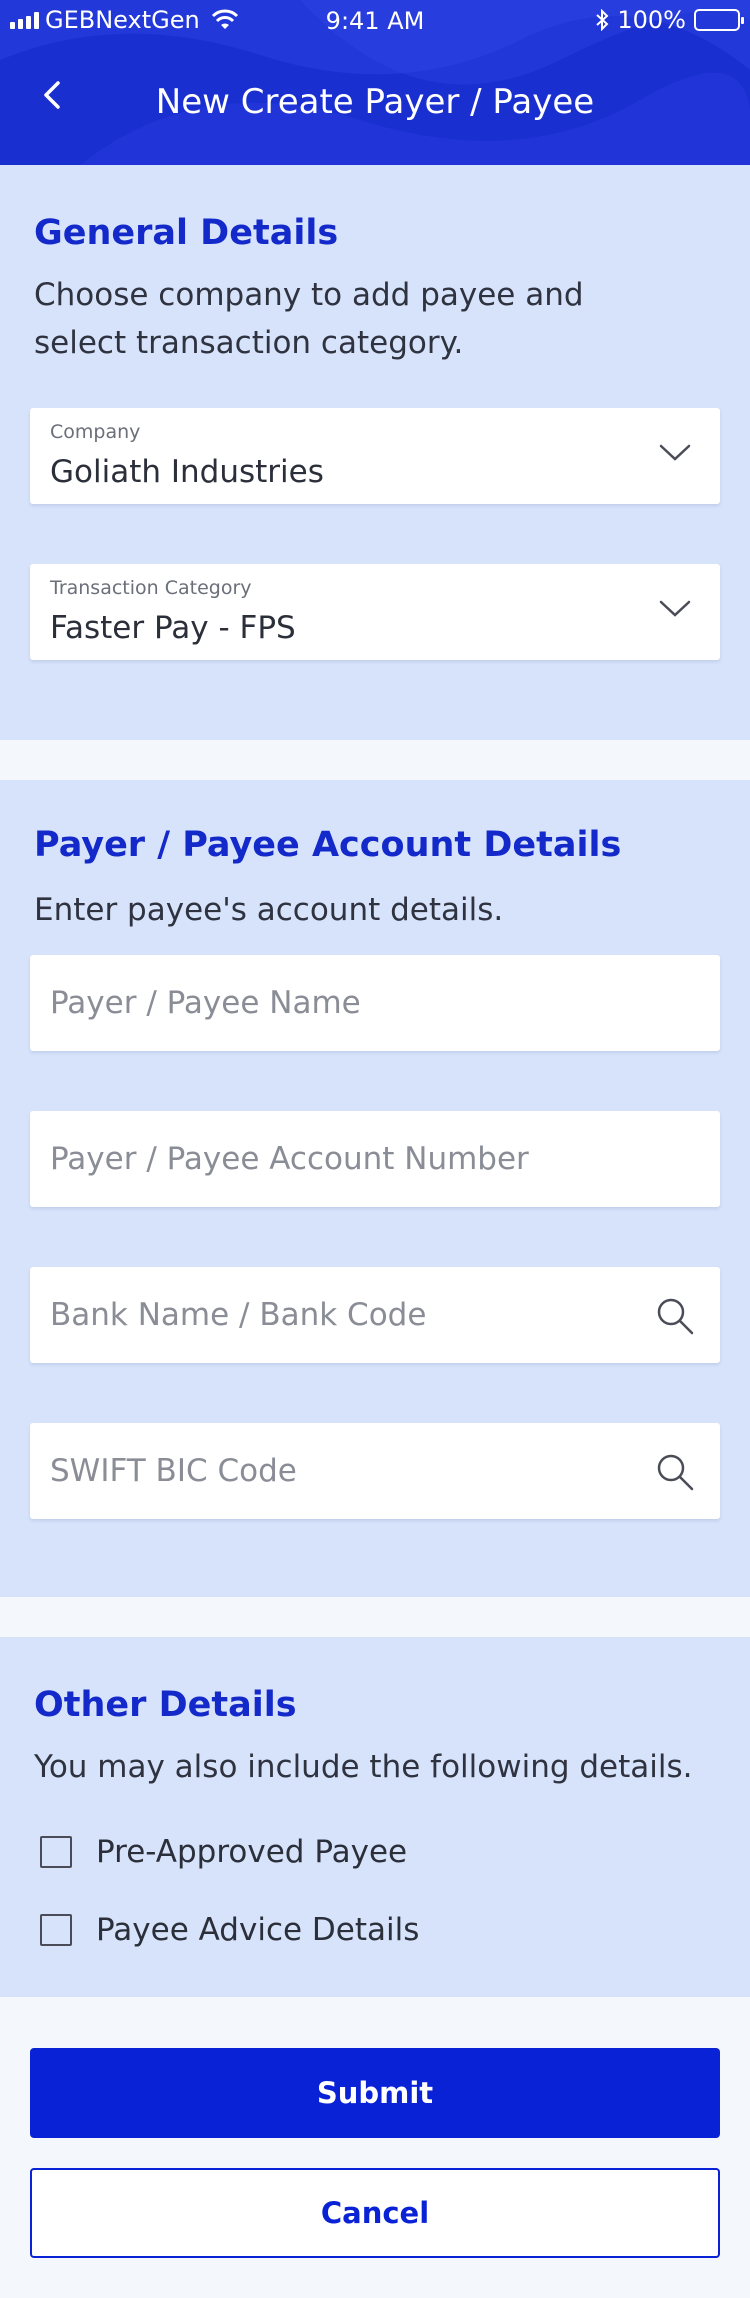  I want to click on page-title: New Create Payer / Payee, so click(375, 102).